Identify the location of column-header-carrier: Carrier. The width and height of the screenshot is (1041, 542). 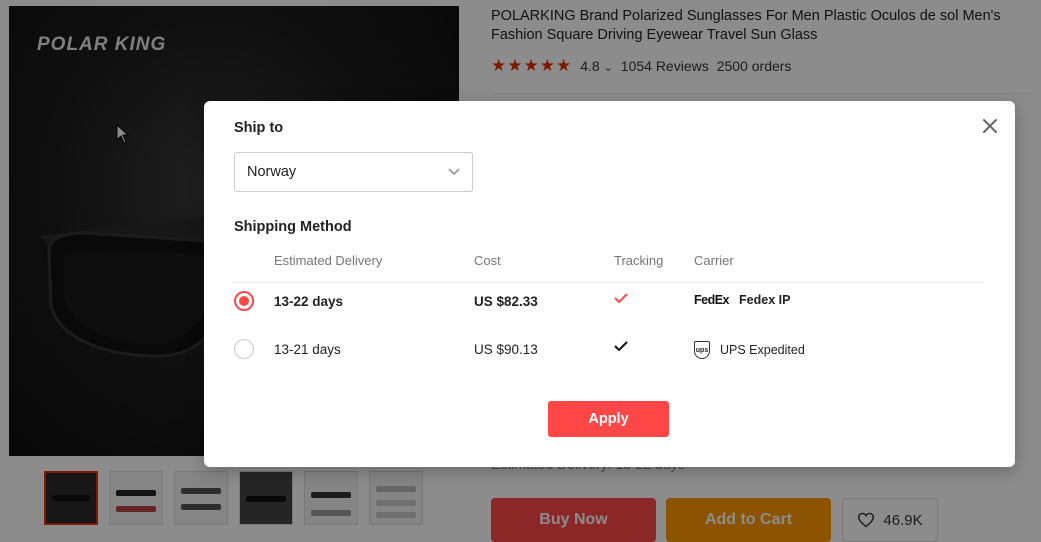
(714, 260).